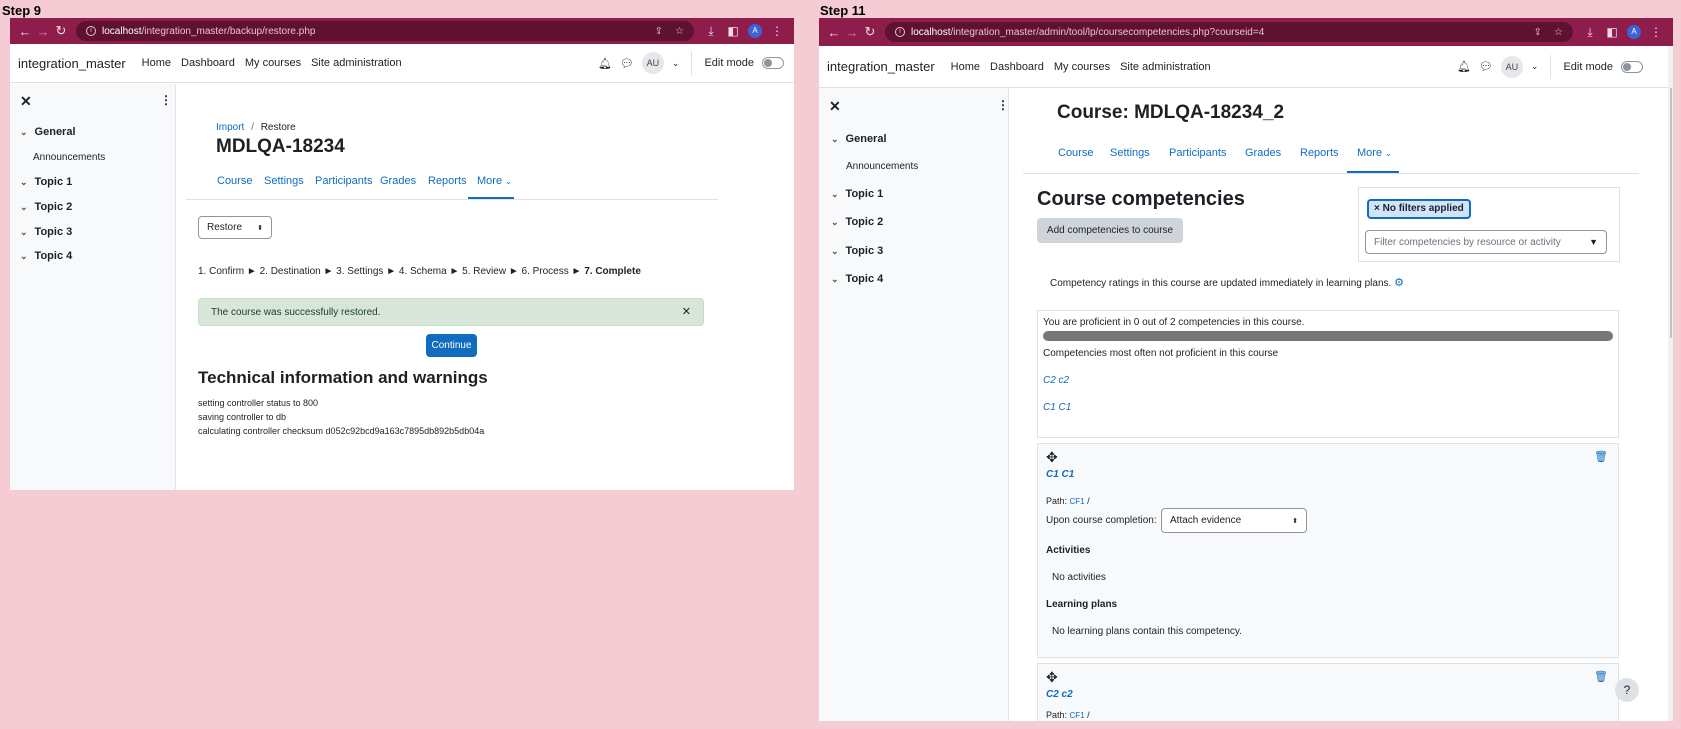 The image size is (1681, 729). What do you see at coordinates (1627, 690) in the screenshot?
I see `help-button: ?` at bounding box center [1627, 690].